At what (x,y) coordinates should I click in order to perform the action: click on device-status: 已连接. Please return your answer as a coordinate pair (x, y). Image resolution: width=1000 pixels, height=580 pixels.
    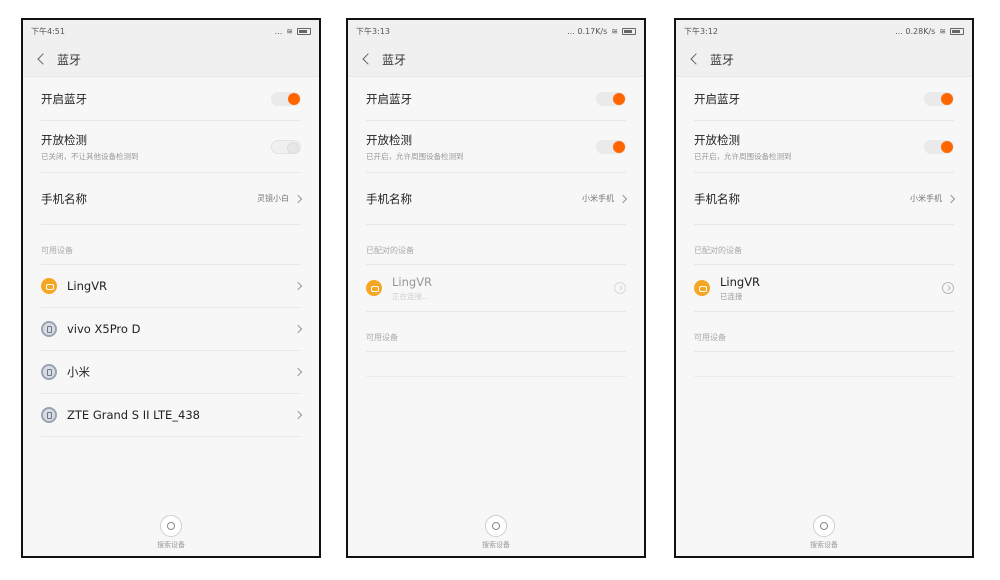
    Looking at the image, I should click on (731, 296).